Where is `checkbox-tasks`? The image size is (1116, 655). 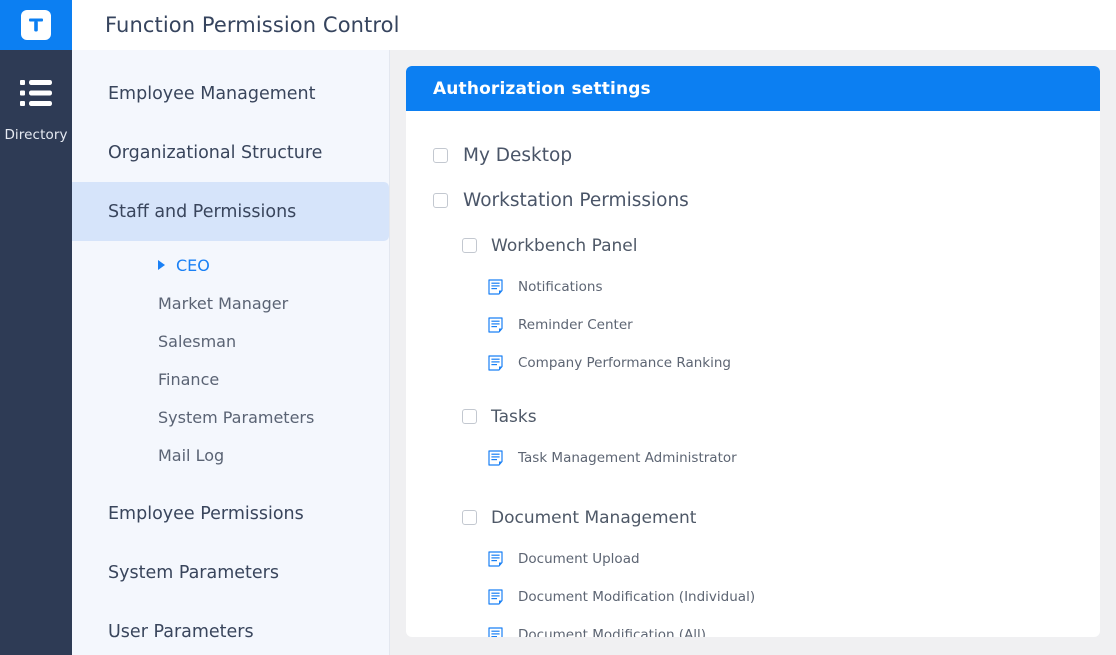 checkbox-tasks is located at coordinates (469, 416).